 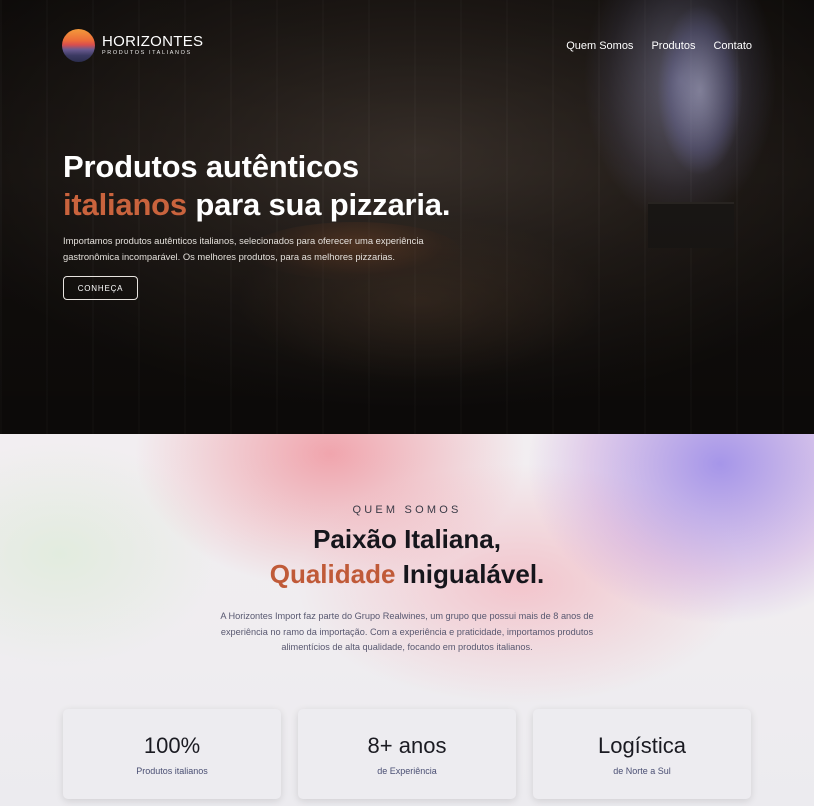 I want to click on stat-label: Produtos italianos, so click(x=172, y=771).